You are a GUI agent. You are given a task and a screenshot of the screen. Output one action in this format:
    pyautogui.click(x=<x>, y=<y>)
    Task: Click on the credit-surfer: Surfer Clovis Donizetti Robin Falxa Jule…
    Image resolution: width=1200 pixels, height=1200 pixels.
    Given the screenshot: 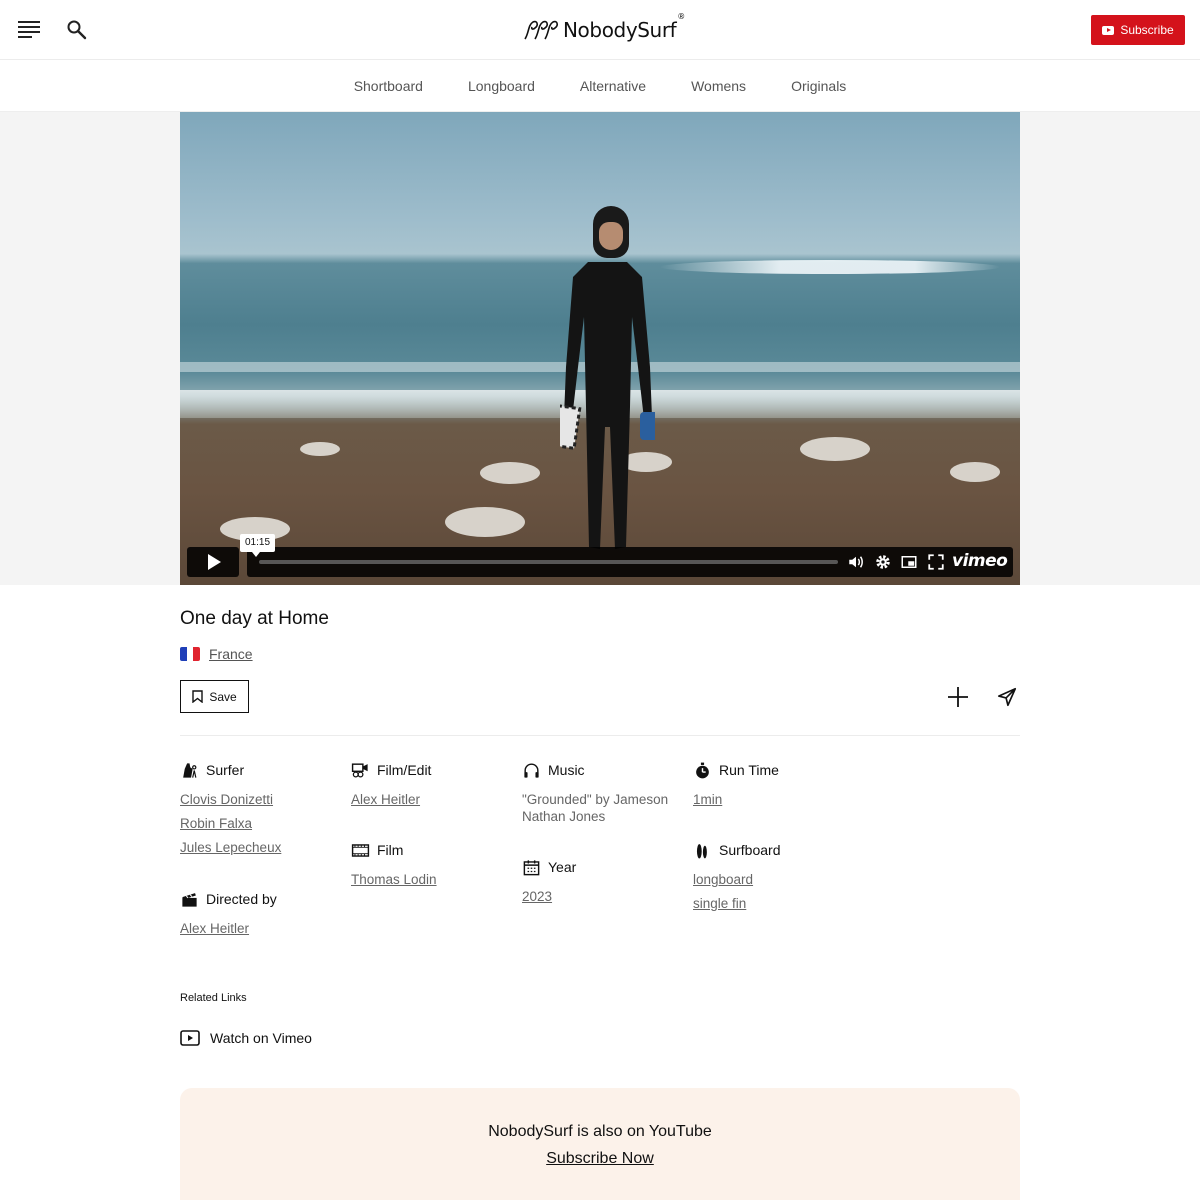 What is the action you would take?
    pyautogui.click(x=230, y=808)
    